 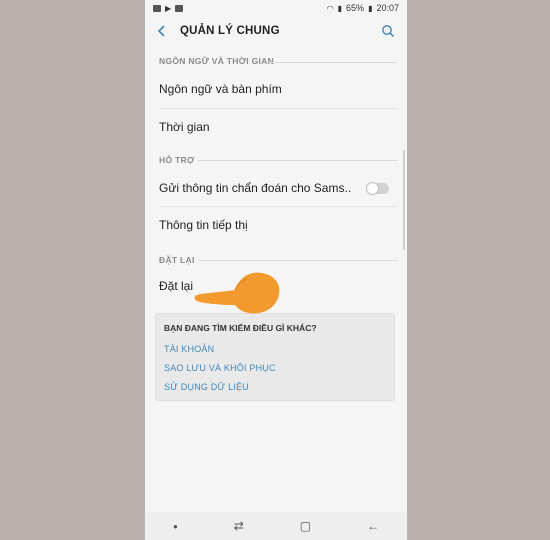 I want to click on back-icon: ←, so click(x=373, y=526).